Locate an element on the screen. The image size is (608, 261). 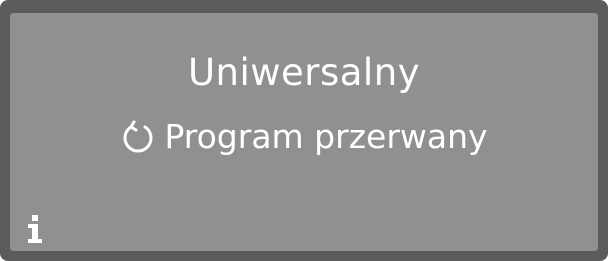
status-text: Program przerwany is located at coordinates (326, 136).